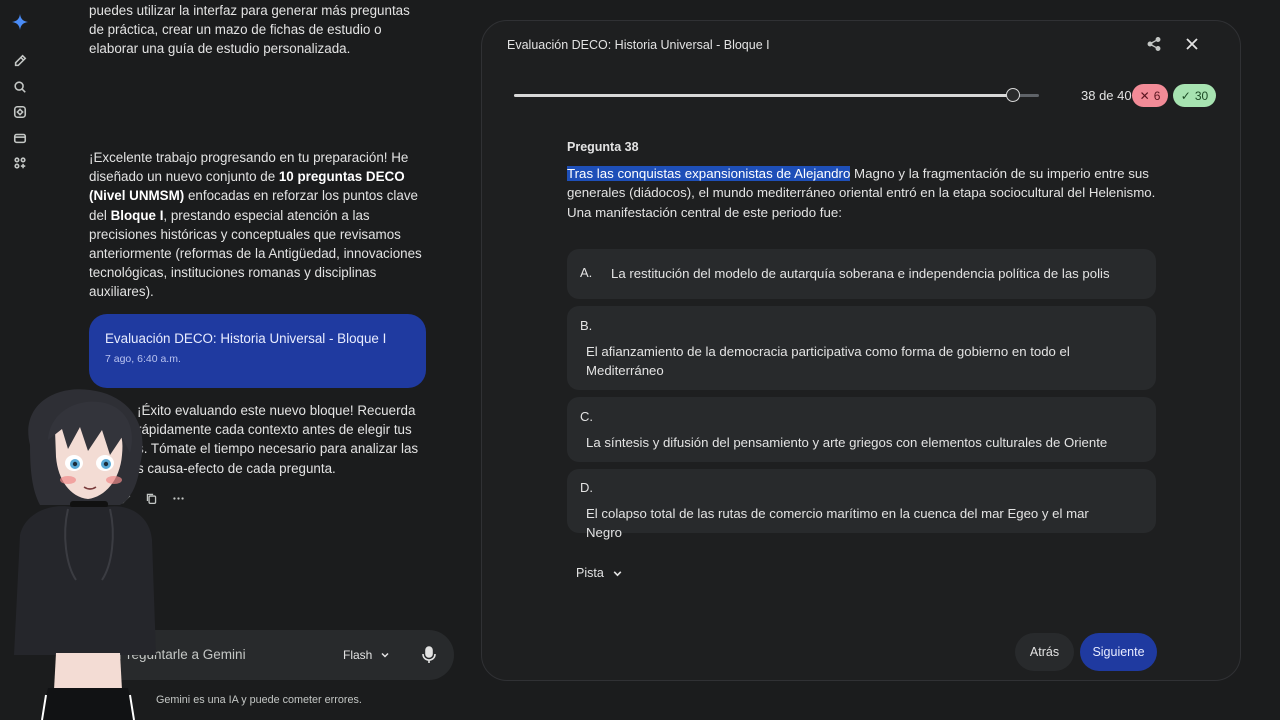 The height and width of the screenshot is (720, 1280). I want to click on apps-icon, so click(20, 163).